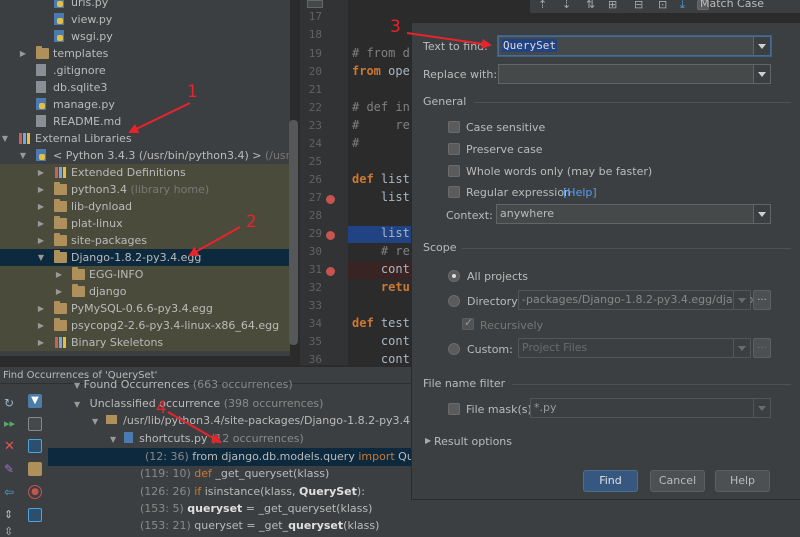 The image size is (800, 537). I want to click on filter-icon: ▼, so click(35, 401).